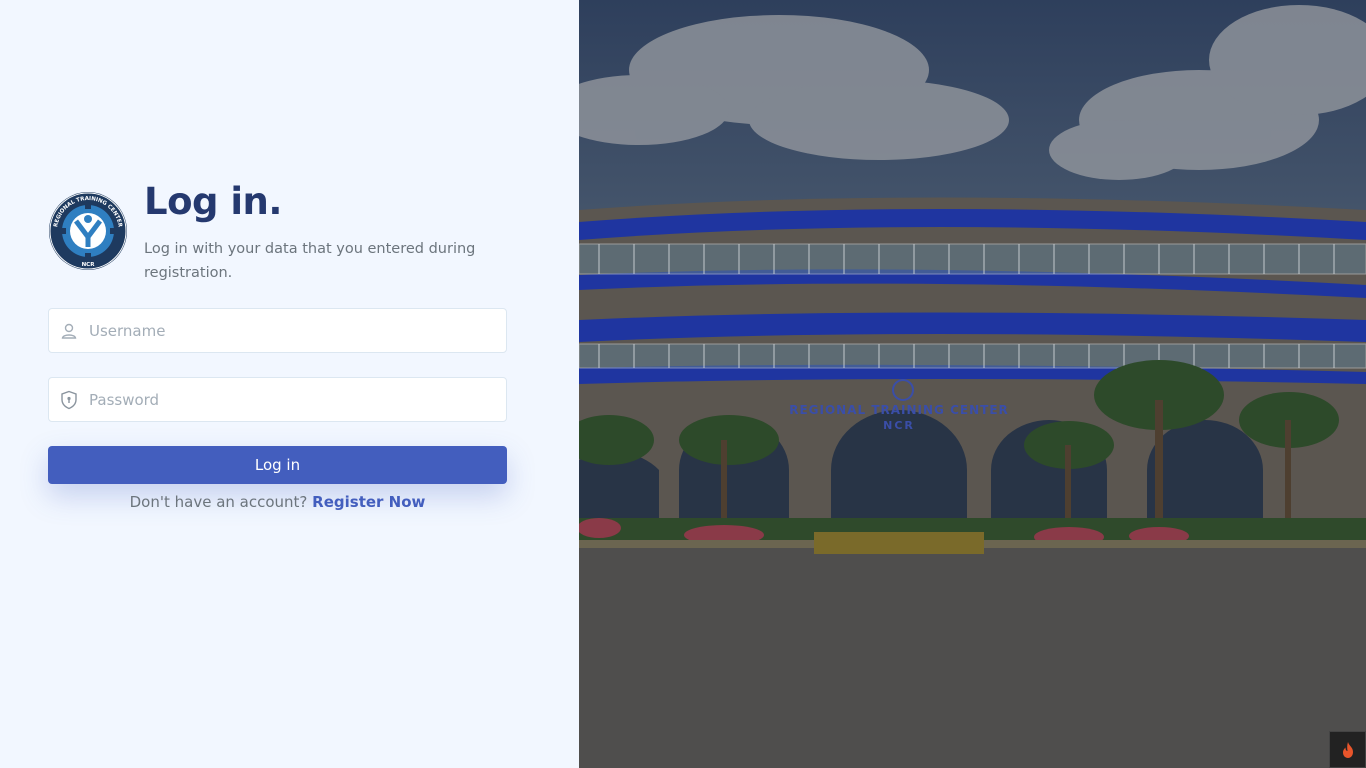 The width and height of the screenshot is (1366, 768). I want to click on username-field, so click(277, 330).